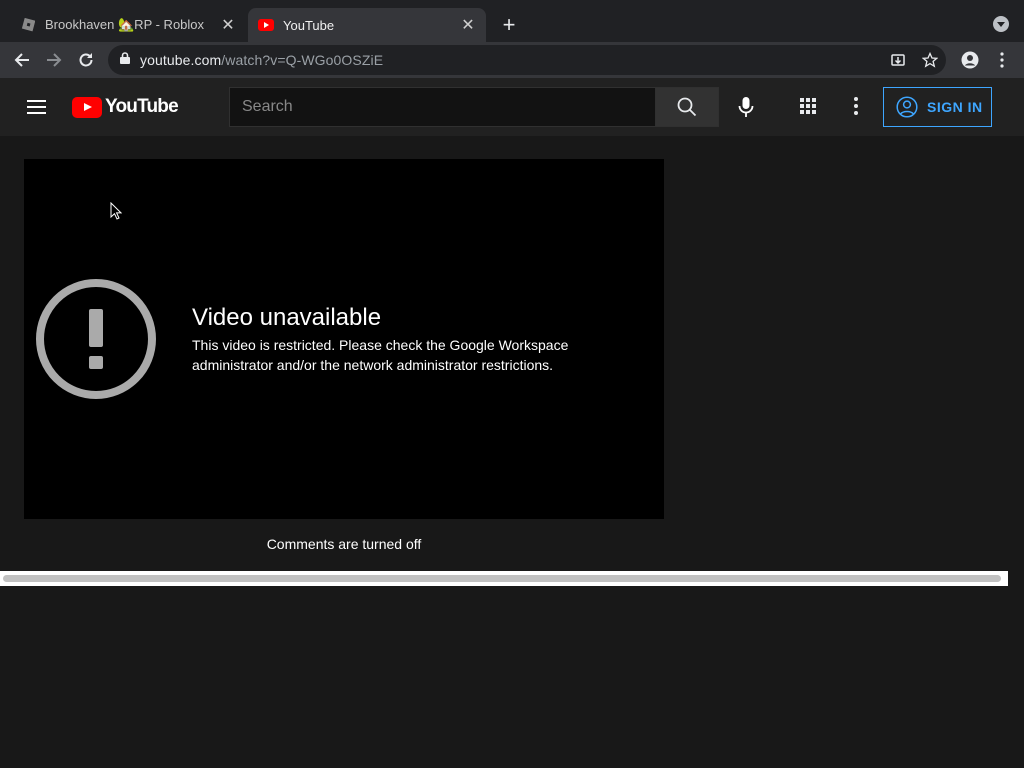 The height and width of the screenshot is (768, 1024). What do you see at coordinates (54, 60) in the screenshot?
I see `forward-arrow-icon` at bounding box center [54, 60].